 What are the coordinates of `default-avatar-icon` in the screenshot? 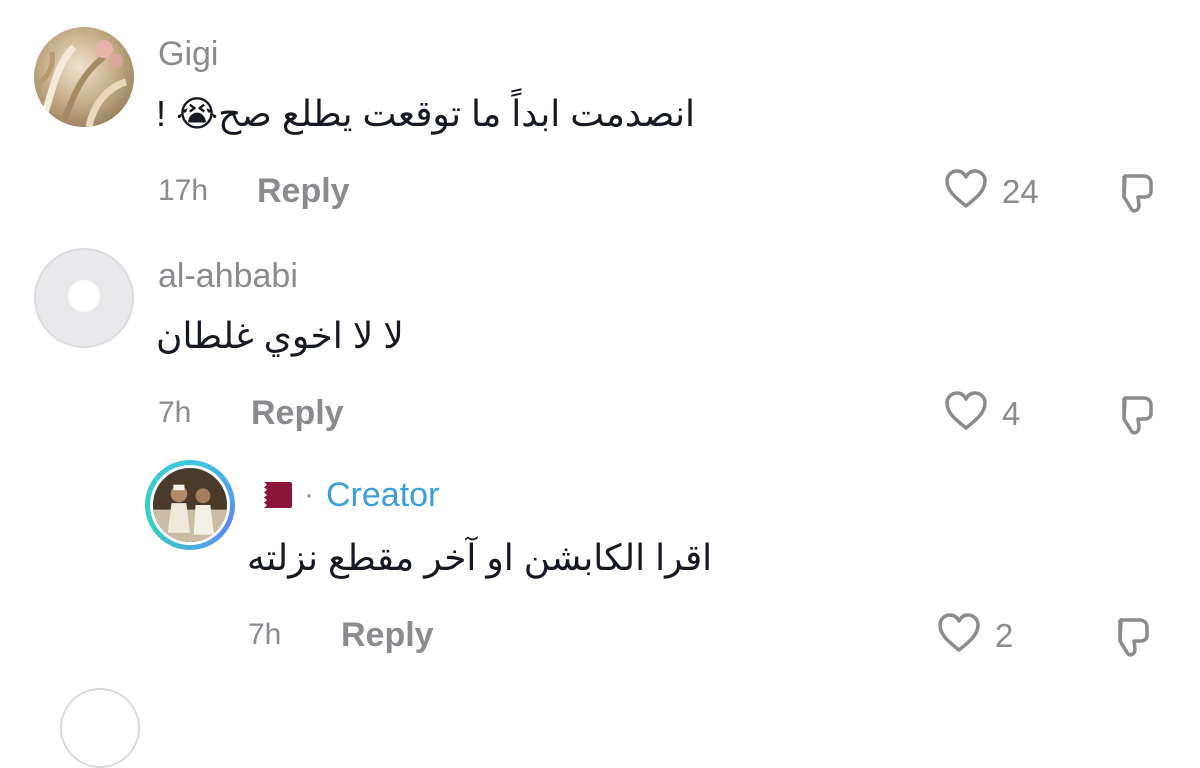 It's located at (84, 296).